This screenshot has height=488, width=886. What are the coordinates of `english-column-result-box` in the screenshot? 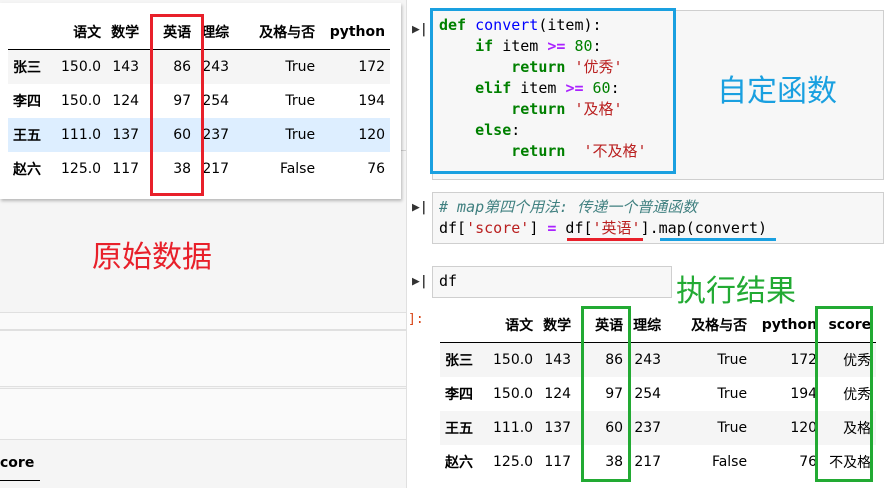 It's located at (606, 394).